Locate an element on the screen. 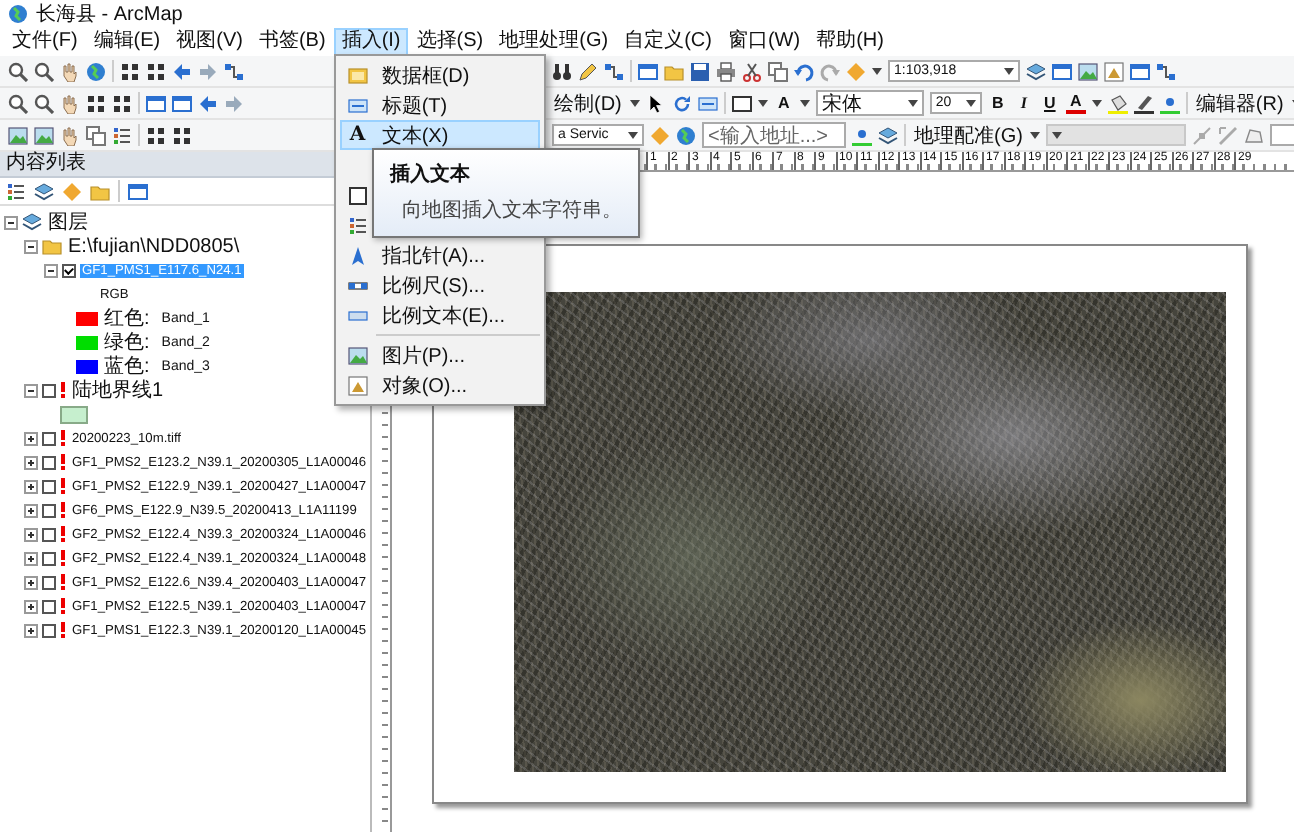 This screenshot has height=832, width=1294. window-title: 长海县 - ArcMap is located at coordinates (109, 14).